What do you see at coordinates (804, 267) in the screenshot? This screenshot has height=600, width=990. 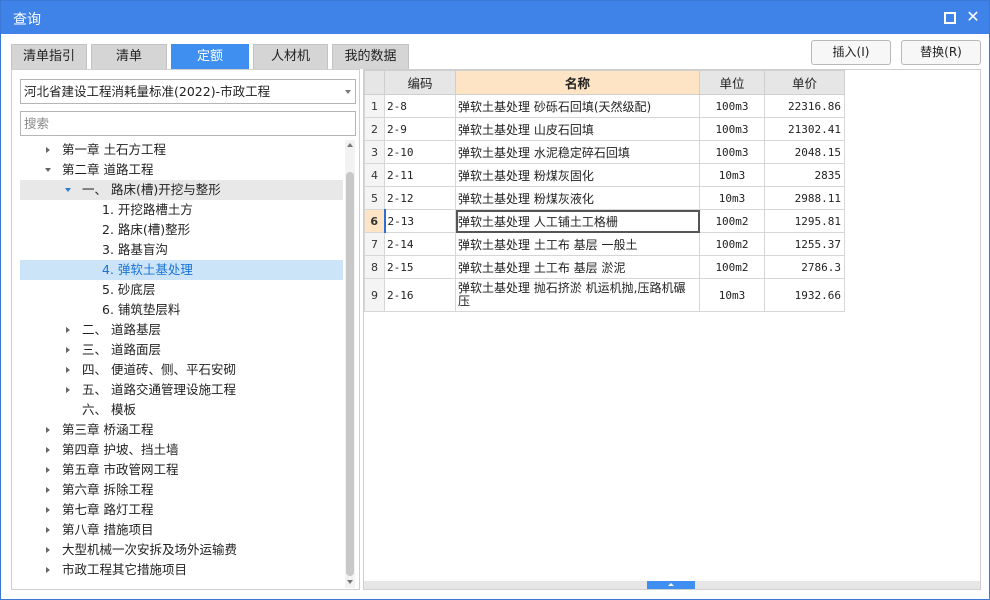 I see `cell-price: 2786.3` at bounding box center [804, 267].